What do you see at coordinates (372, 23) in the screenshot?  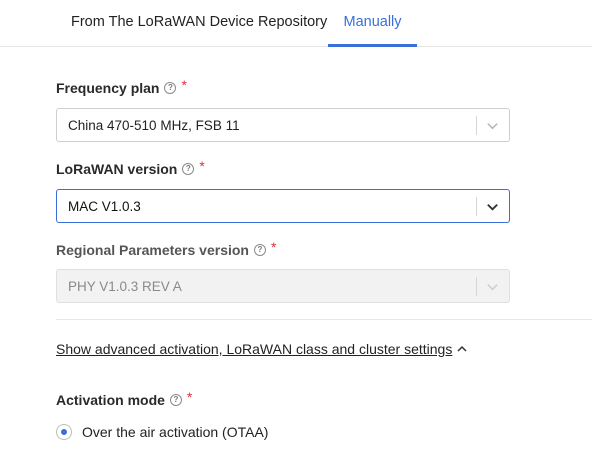 I see `tab-manually: Manually` at bounding box center [372, 23].